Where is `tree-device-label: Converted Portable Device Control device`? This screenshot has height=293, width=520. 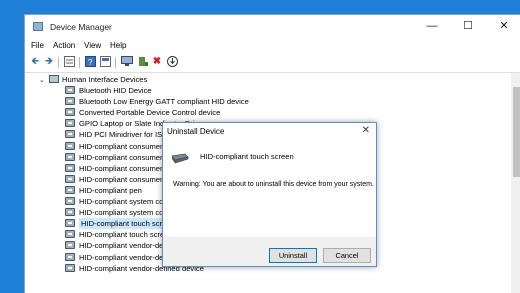
tree-device-label: Converted Portable Device Control device is located at coordinates (150, 113).